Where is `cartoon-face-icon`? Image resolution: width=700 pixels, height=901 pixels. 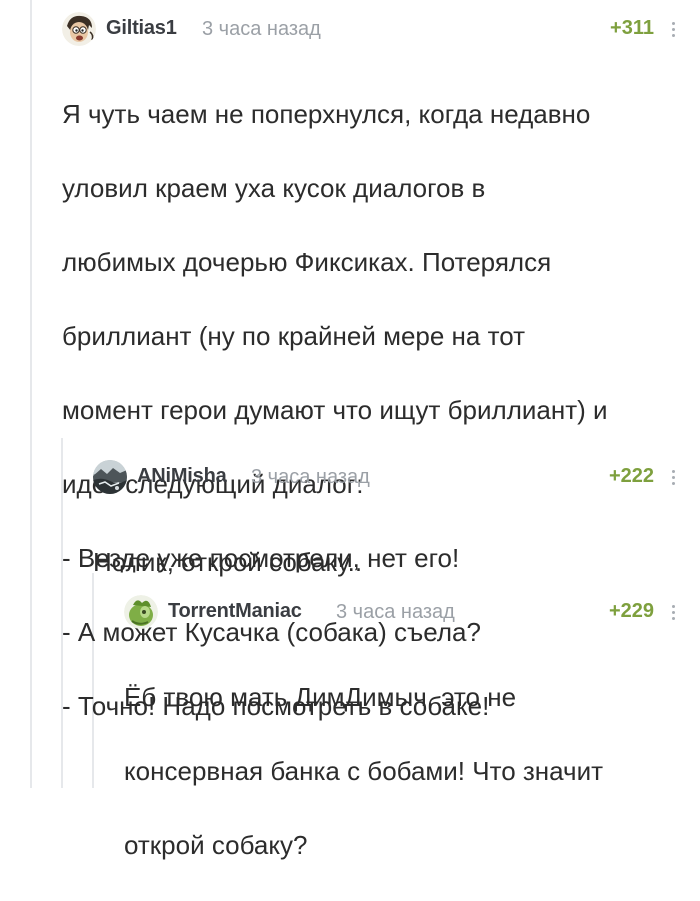
cartoon-face-icon is located at coordinates (79, 29).